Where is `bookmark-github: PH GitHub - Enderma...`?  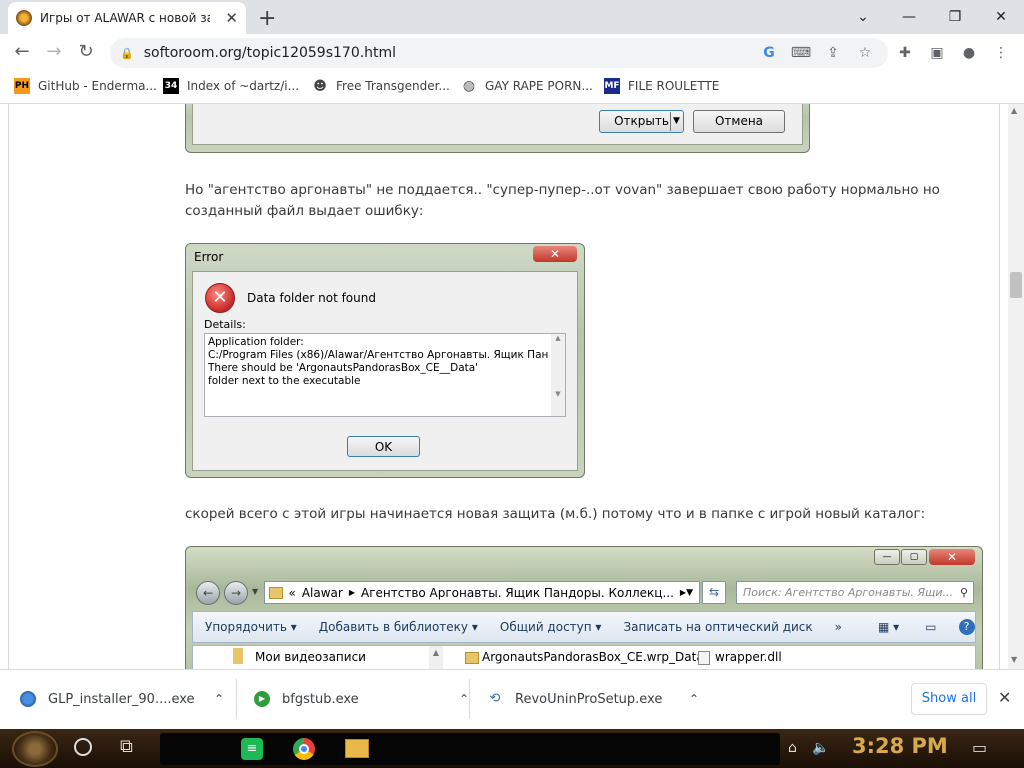
bookmark-github: PH GitHub - Enderma... is located at coordinates (85, 86).